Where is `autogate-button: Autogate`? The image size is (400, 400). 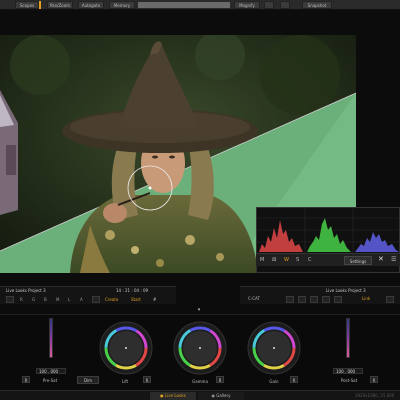 autogate-button: Autogate is located at coordinates (91, 5).